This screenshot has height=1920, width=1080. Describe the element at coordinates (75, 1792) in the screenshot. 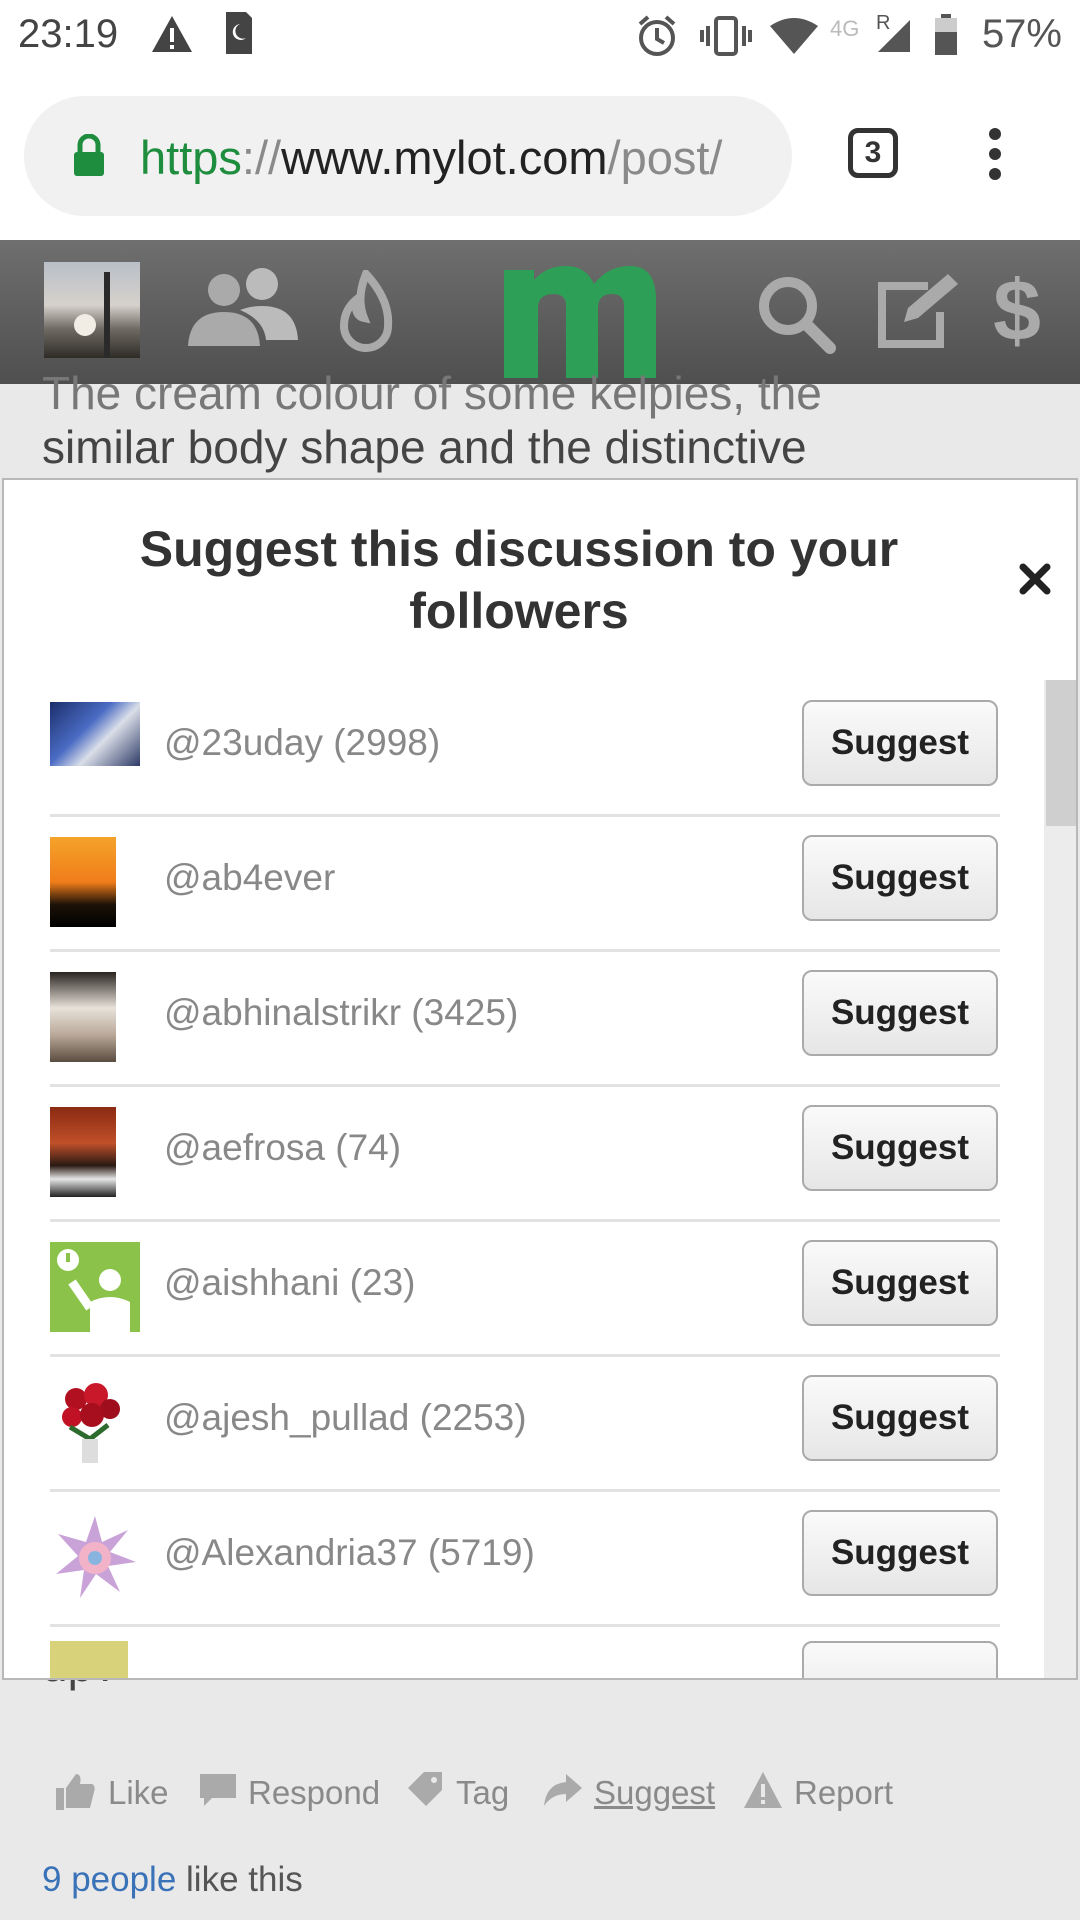

I see `thumbs-up-icon` at that location.